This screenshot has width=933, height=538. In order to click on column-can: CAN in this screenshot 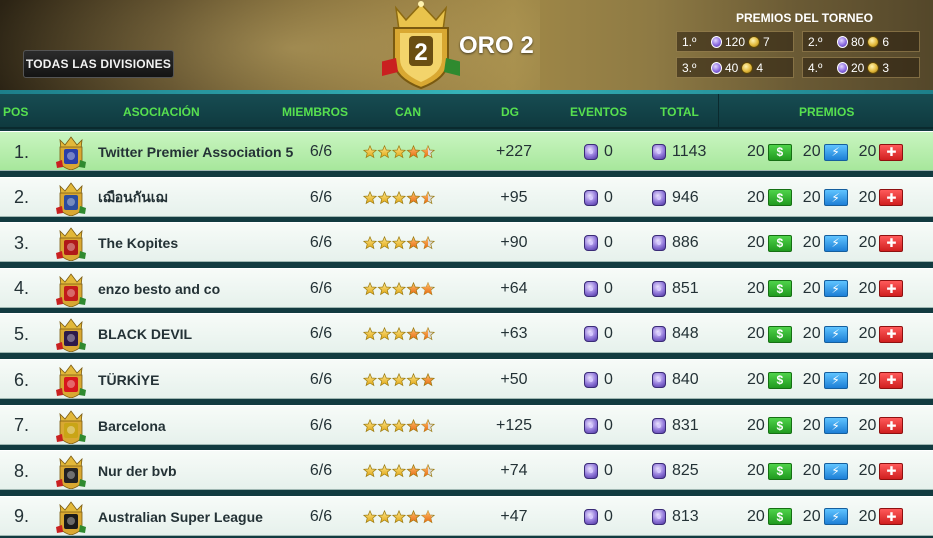, I will do `click(408, 112)`.